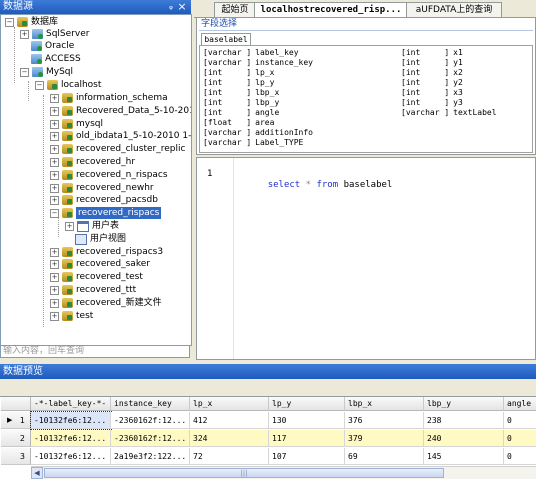 Image resolution: width=536 pixels, height=486 pixels. I want to click on field-item: [float ] area, so click(238, 122).